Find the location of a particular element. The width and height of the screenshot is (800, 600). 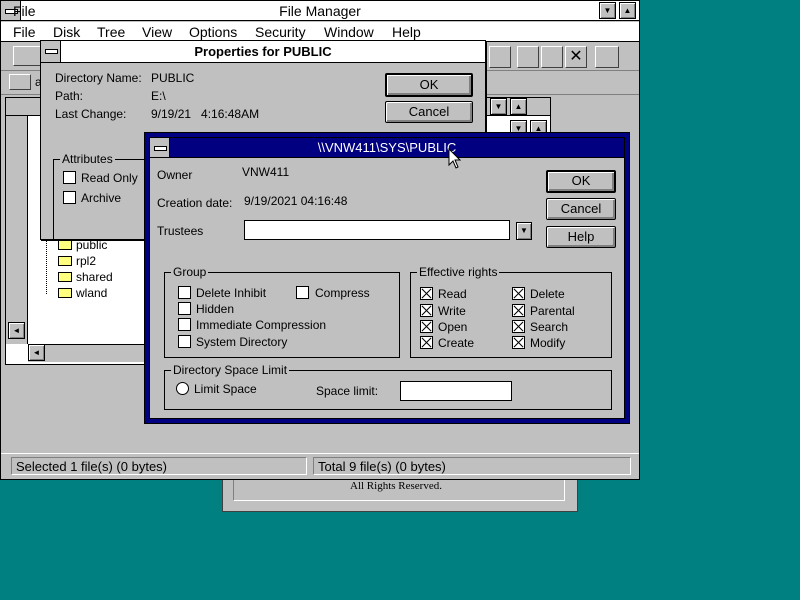

space-limit-input is located at coordinates (456, 391).